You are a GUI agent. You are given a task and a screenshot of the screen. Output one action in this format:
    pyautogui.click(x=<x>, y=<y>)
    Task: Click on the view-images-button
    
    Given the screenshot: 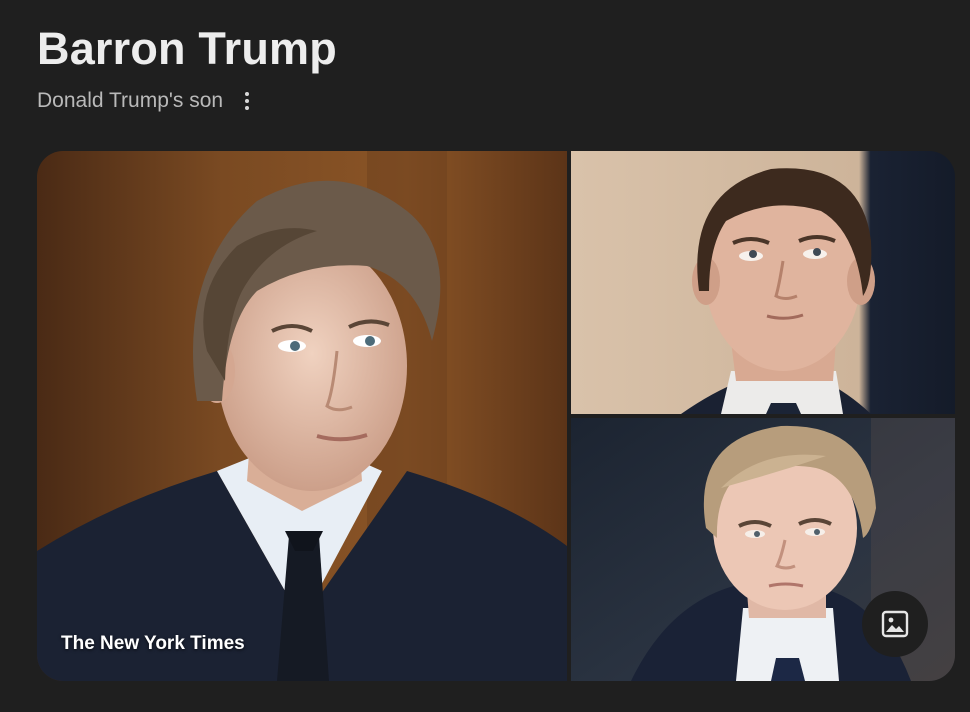 What is the action you would take?
    pyautogui.click(x=895, y=624)
    